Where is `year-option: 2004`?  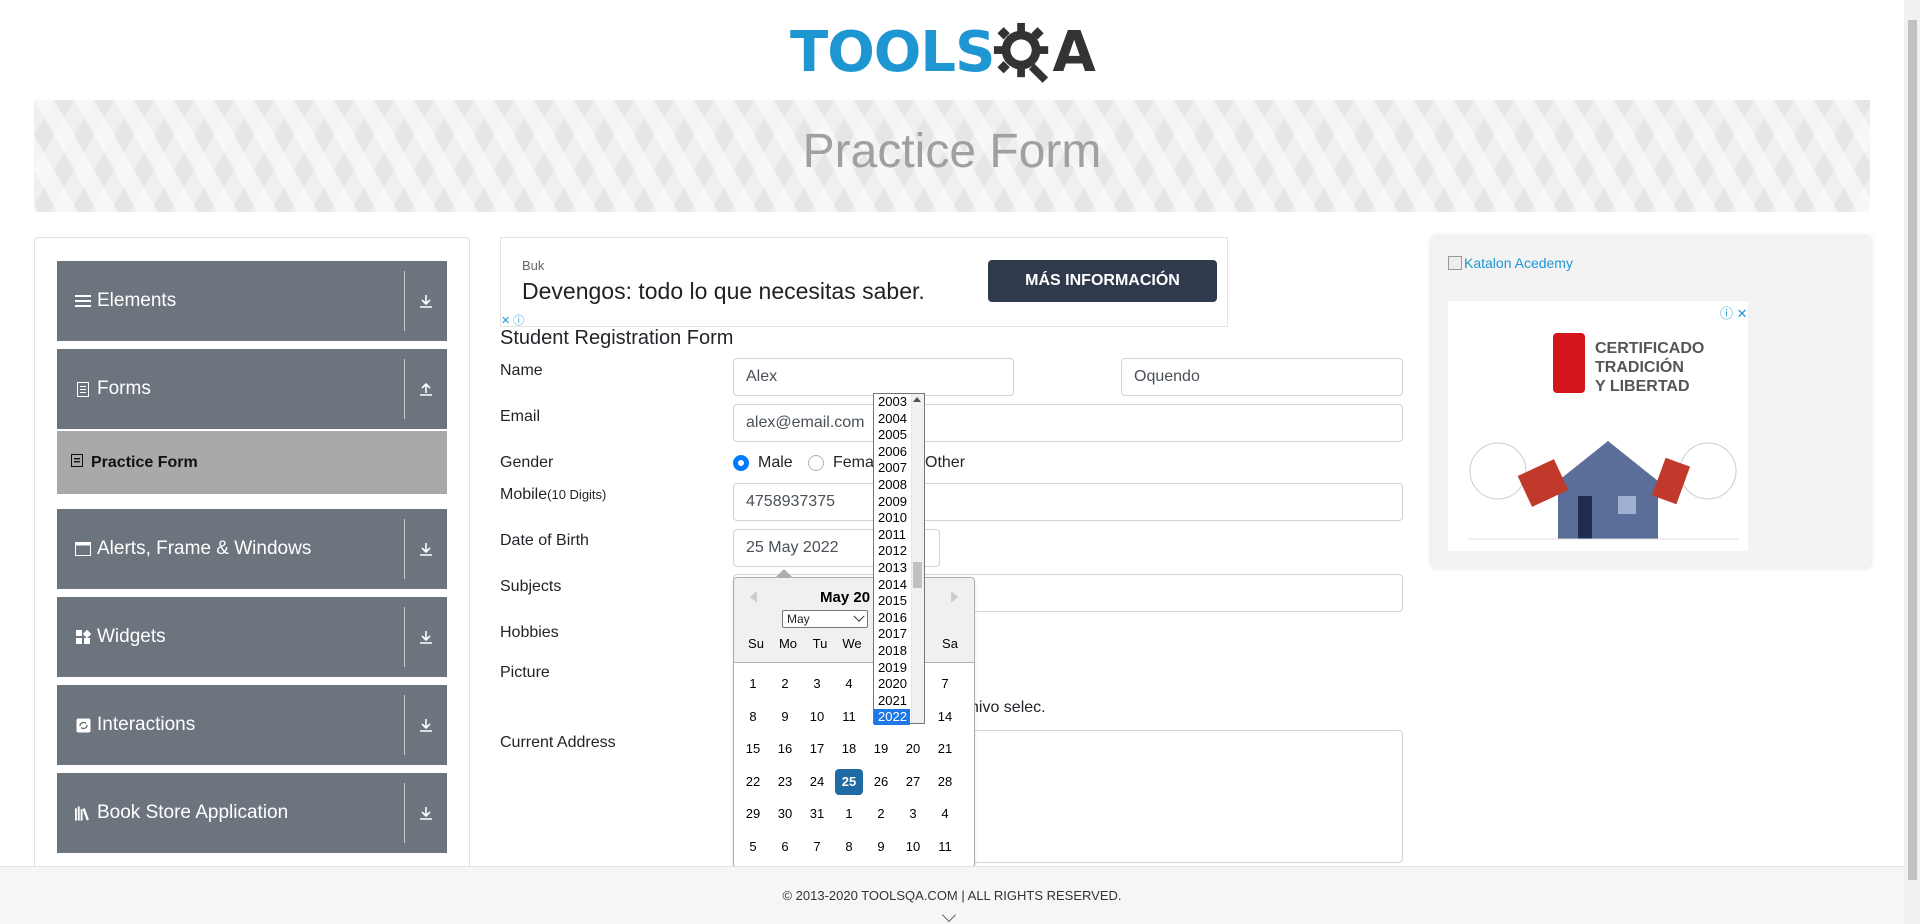
year-option: 2004 is located at coordinates (892, 419).